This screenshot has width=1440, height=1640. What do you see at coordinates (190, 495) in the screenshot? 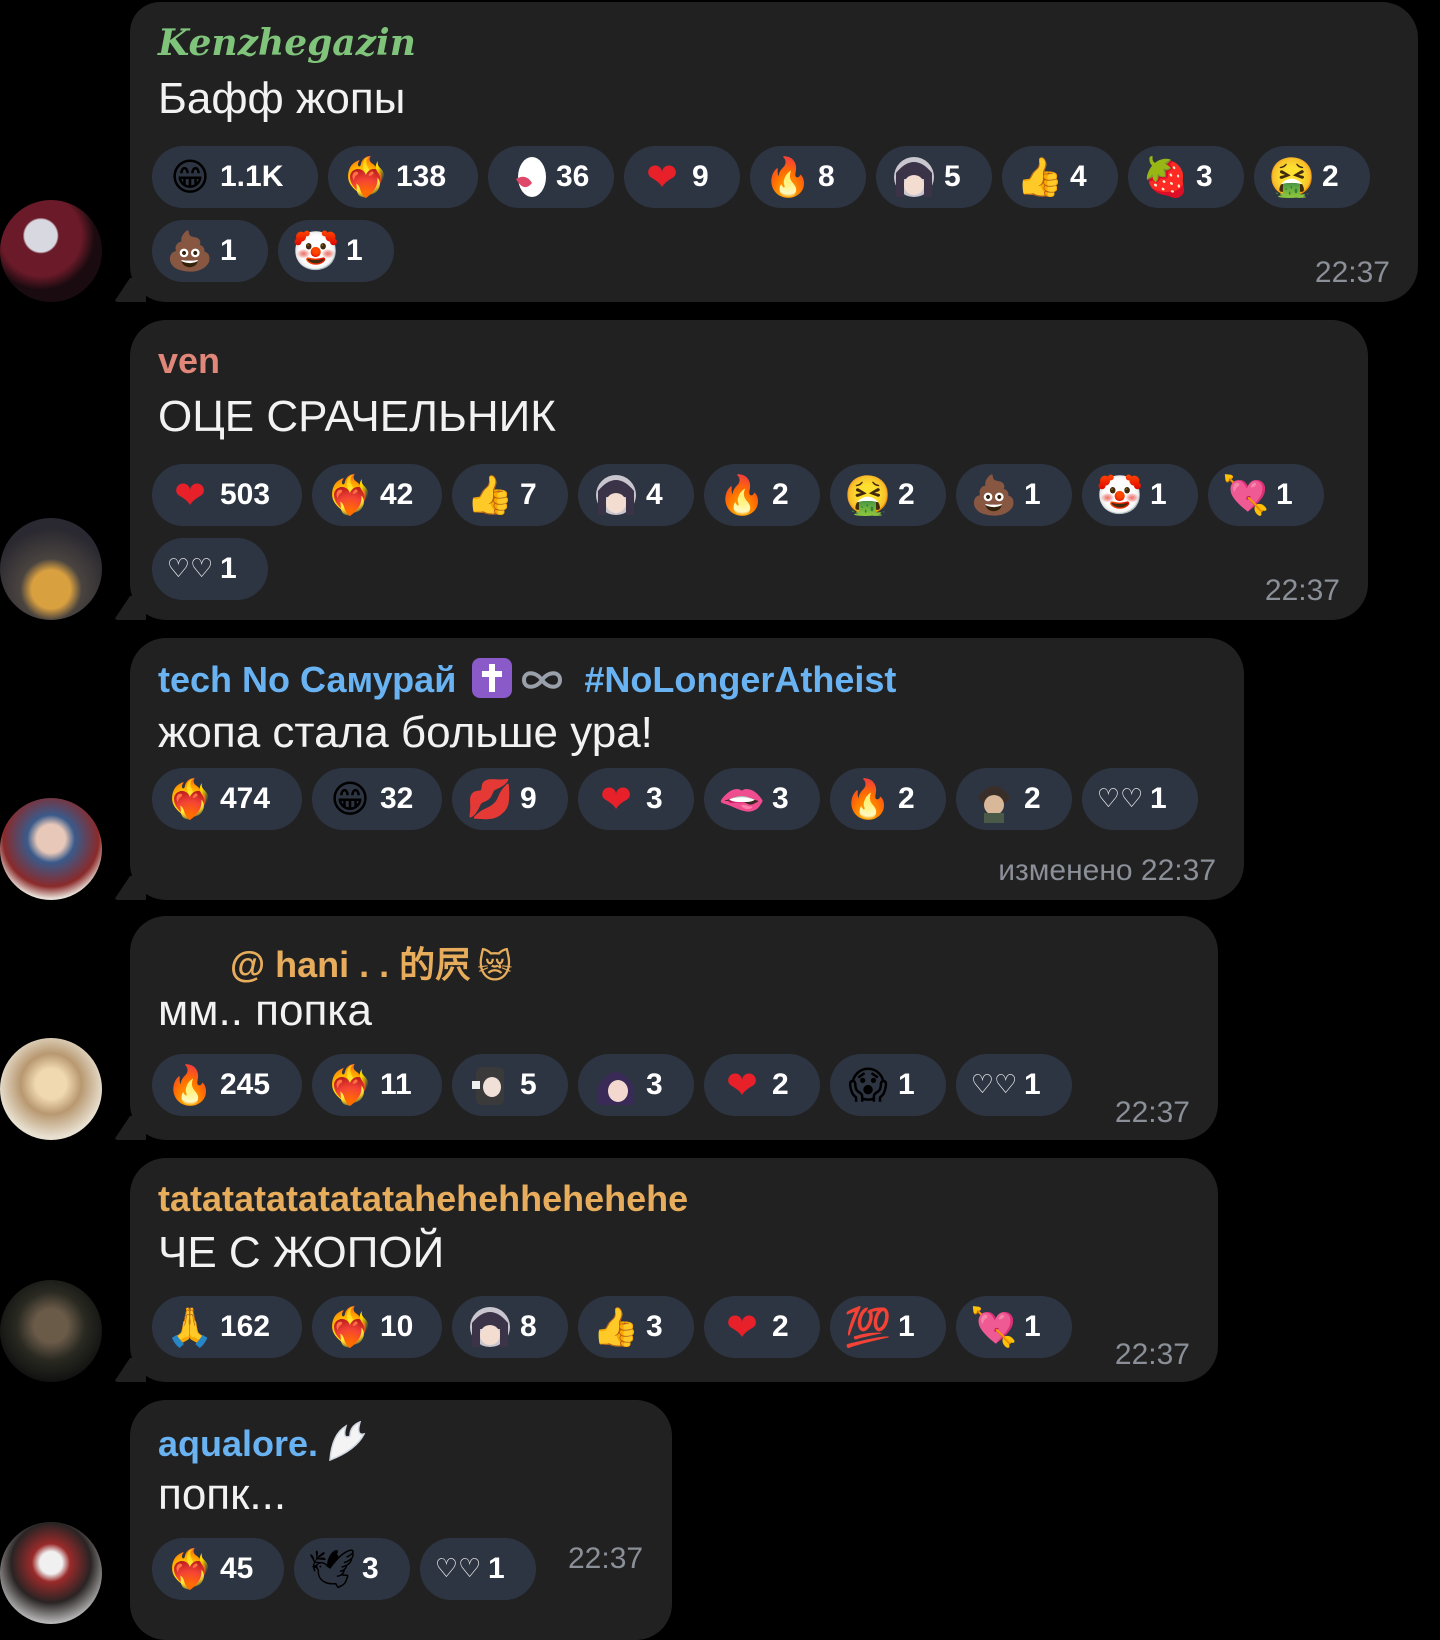
I see `red-heart-icon: ❤` at bounding box center [190, 495].